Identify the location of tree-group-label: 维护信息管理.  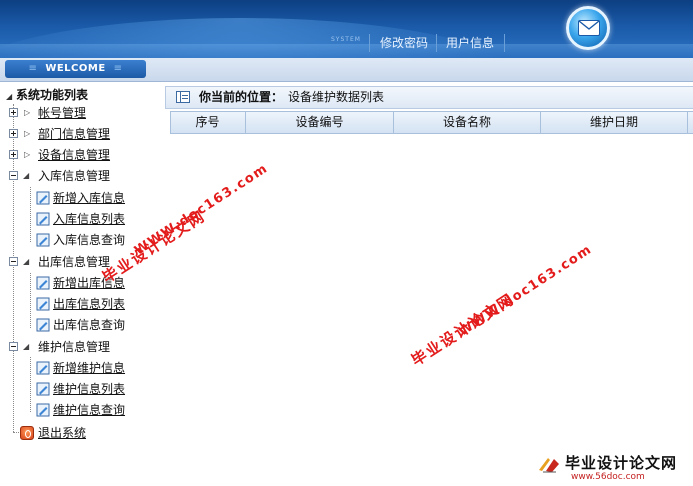
(74, 347).